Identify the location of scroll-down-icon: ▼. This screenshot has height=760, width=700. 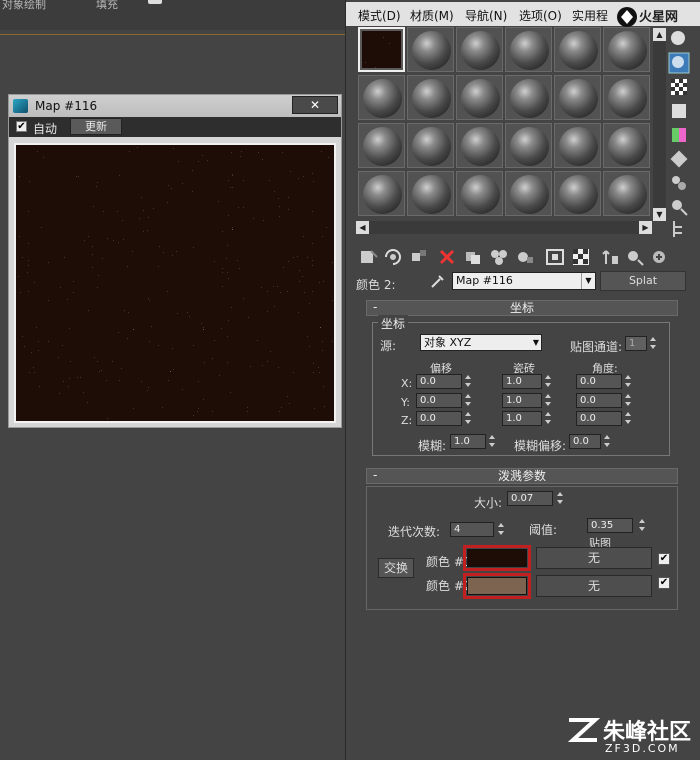
(659, 214).